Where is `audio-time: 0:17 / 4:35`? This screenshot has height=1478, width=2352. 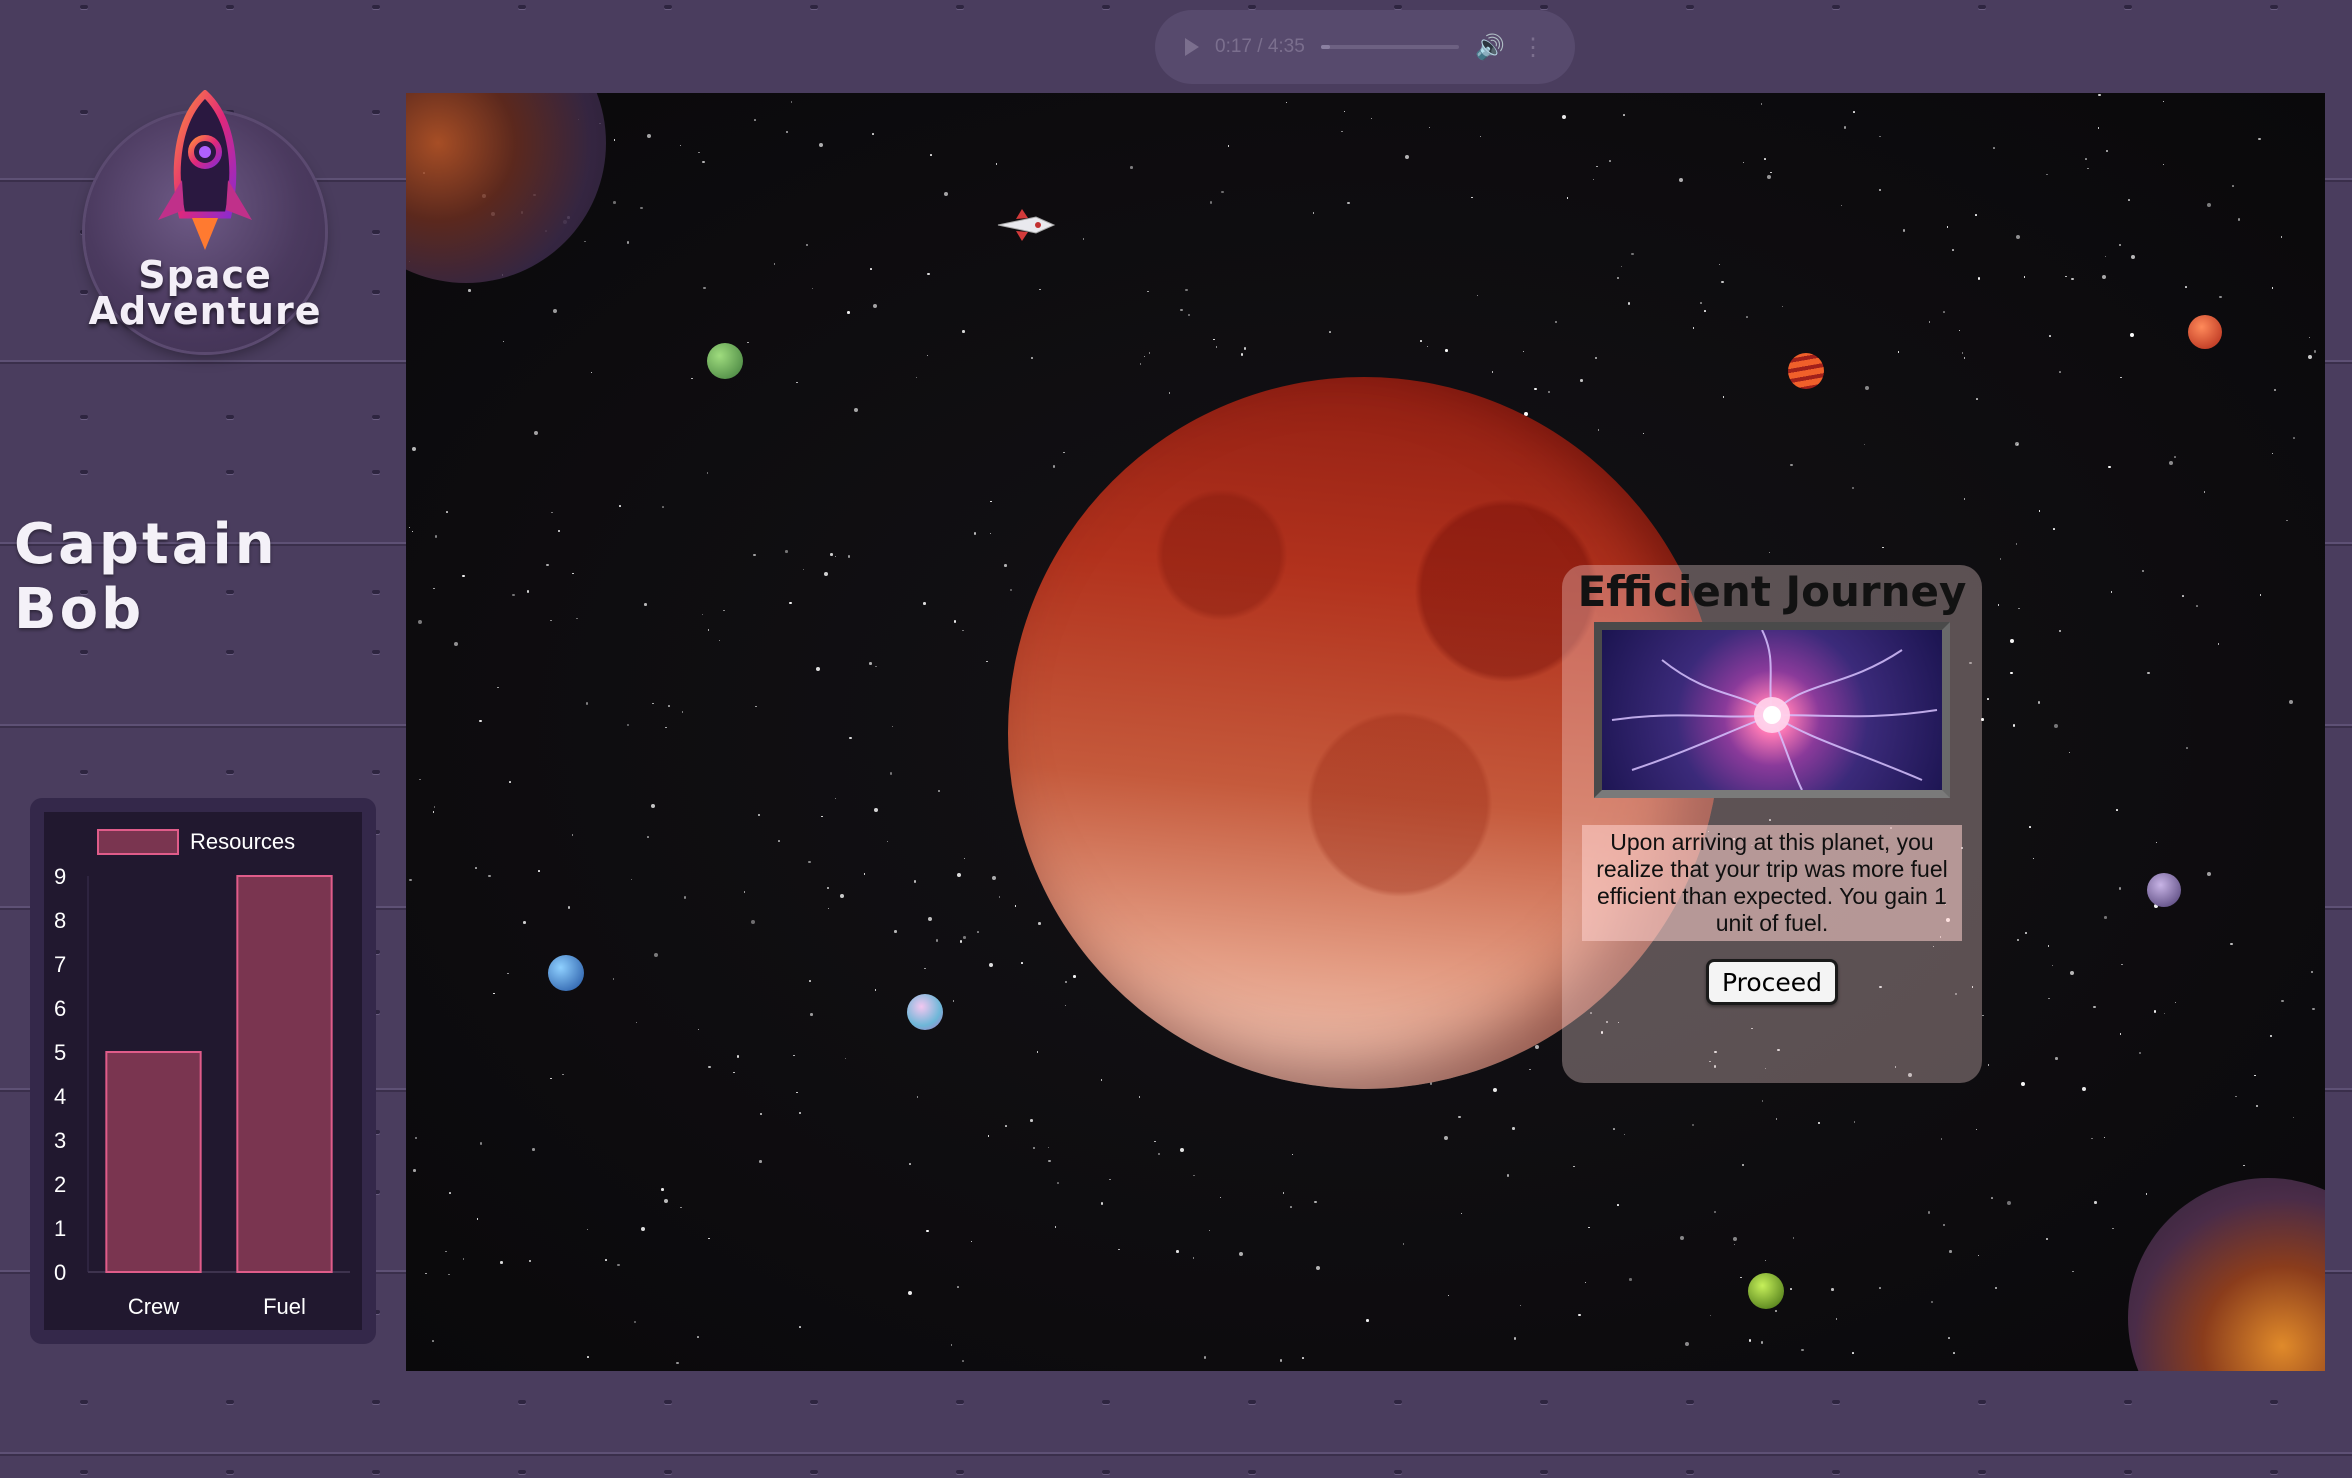
audio-time: 0:17 / 4:35 is located at coordinates (1260, 46).